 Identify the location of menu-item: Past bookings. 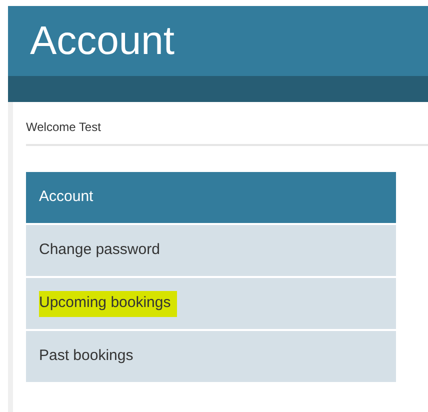
(211, 356).